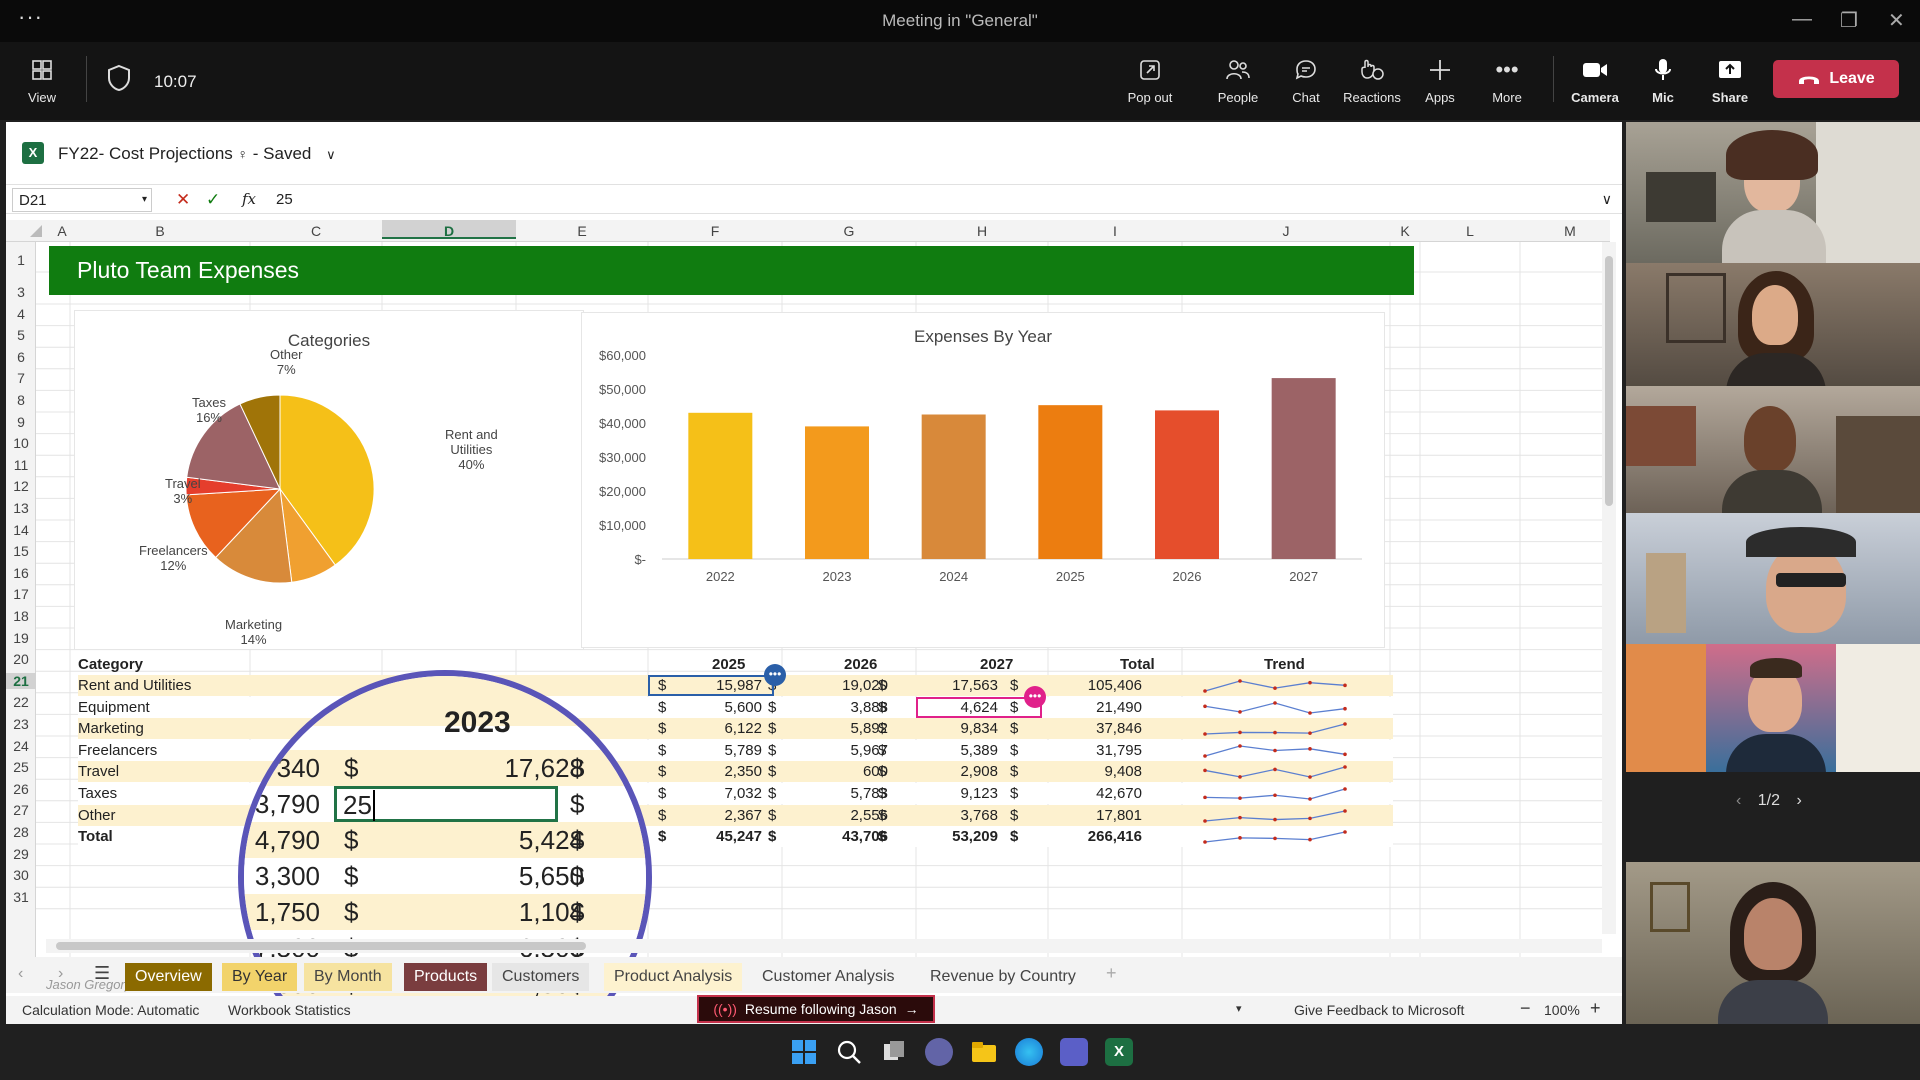 The height and width of the screenshot is (1080, 1920). Describe the element at coordinates (1730, 80) in the screenshot. I see `share-button: Share` at that location.